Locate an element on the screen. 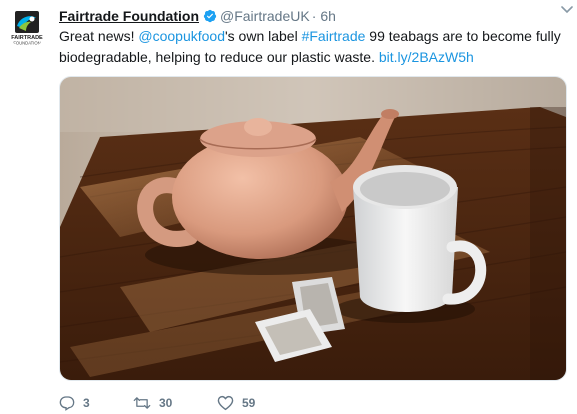  avatar-text-bottom: FOUNDATION is located at coordinates (26, 43).